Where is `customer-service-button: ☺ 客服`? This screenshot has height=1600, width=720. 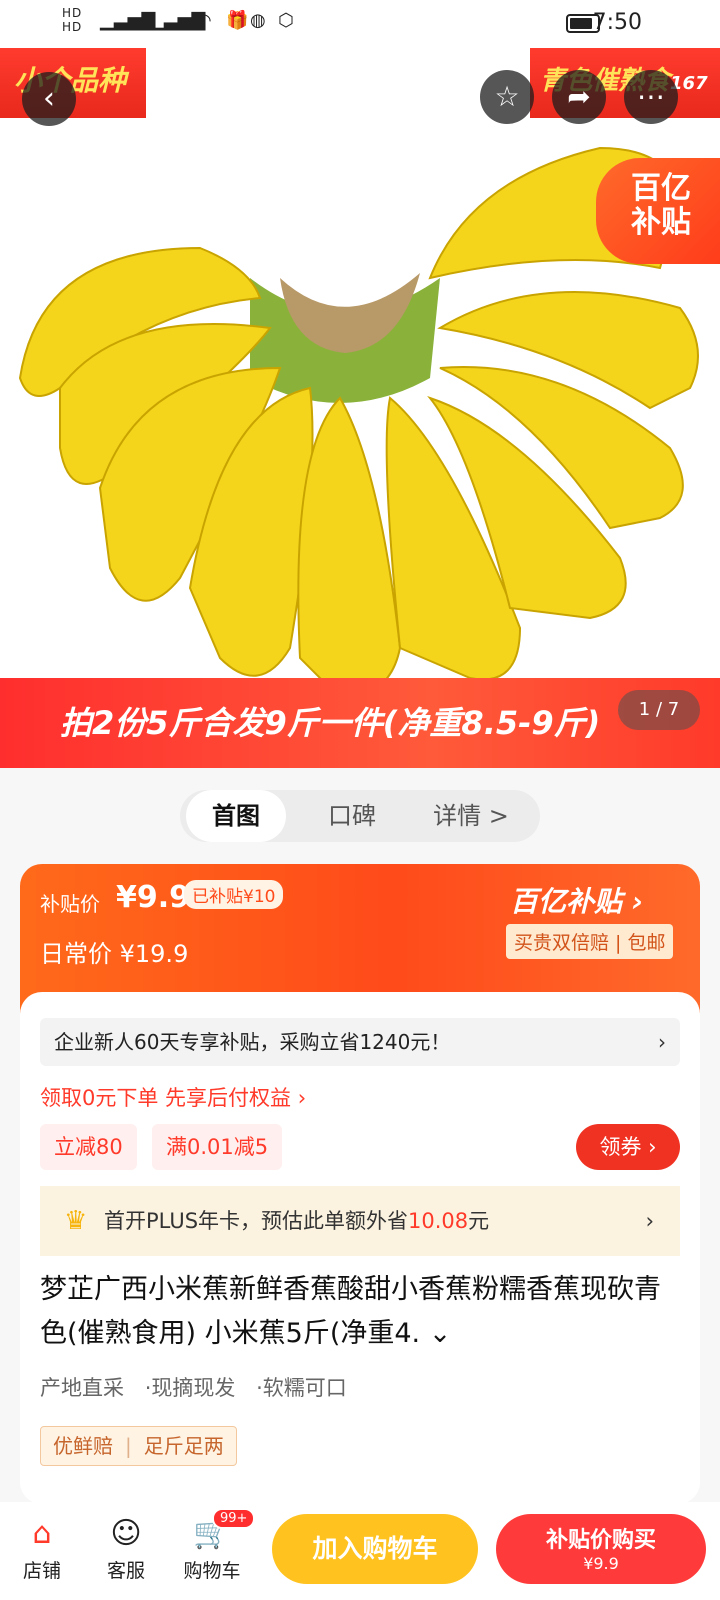 customer-service-button: ☺ 客服 is located at coordinates (126, 1542).